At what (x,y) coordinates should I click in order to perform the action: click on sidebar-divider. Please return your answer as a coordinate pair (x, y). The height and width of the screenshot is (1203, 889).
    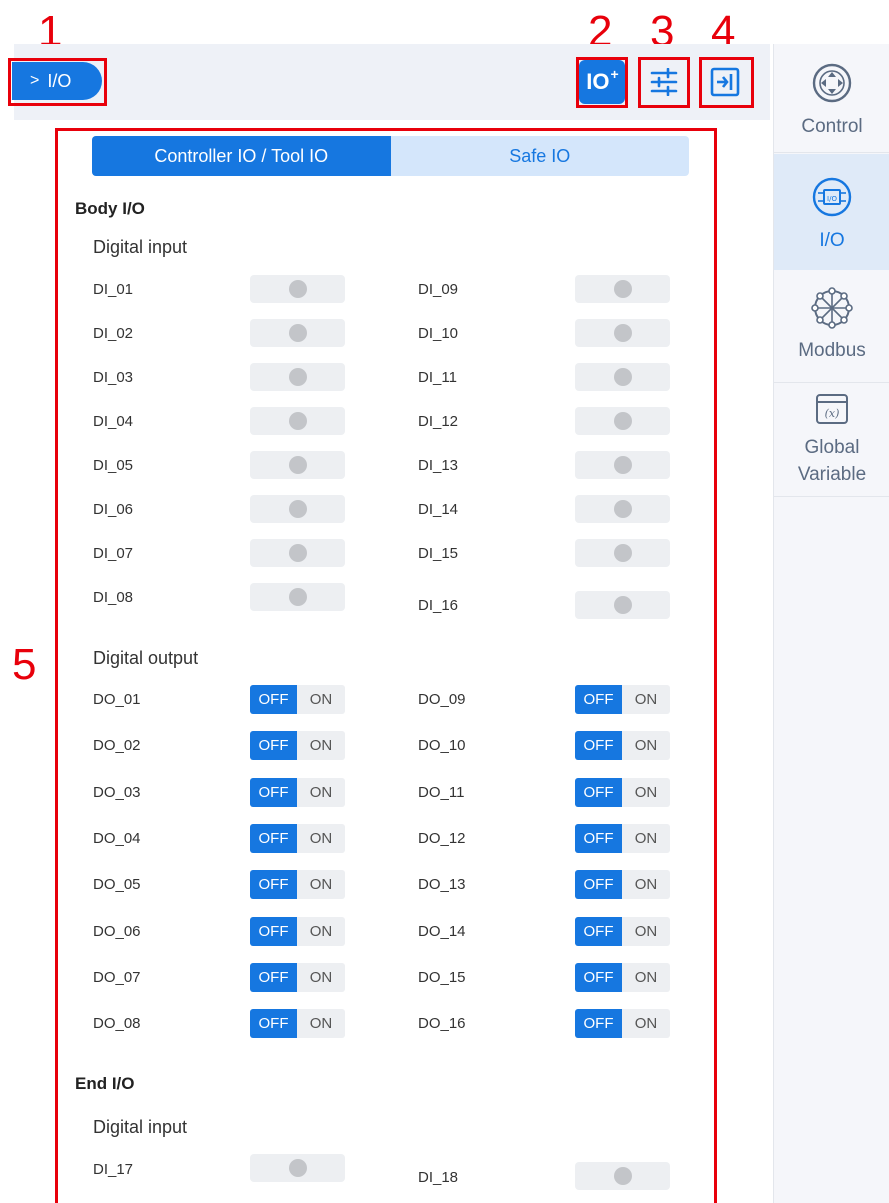
    Looking at the image, I should click on (831, 382).